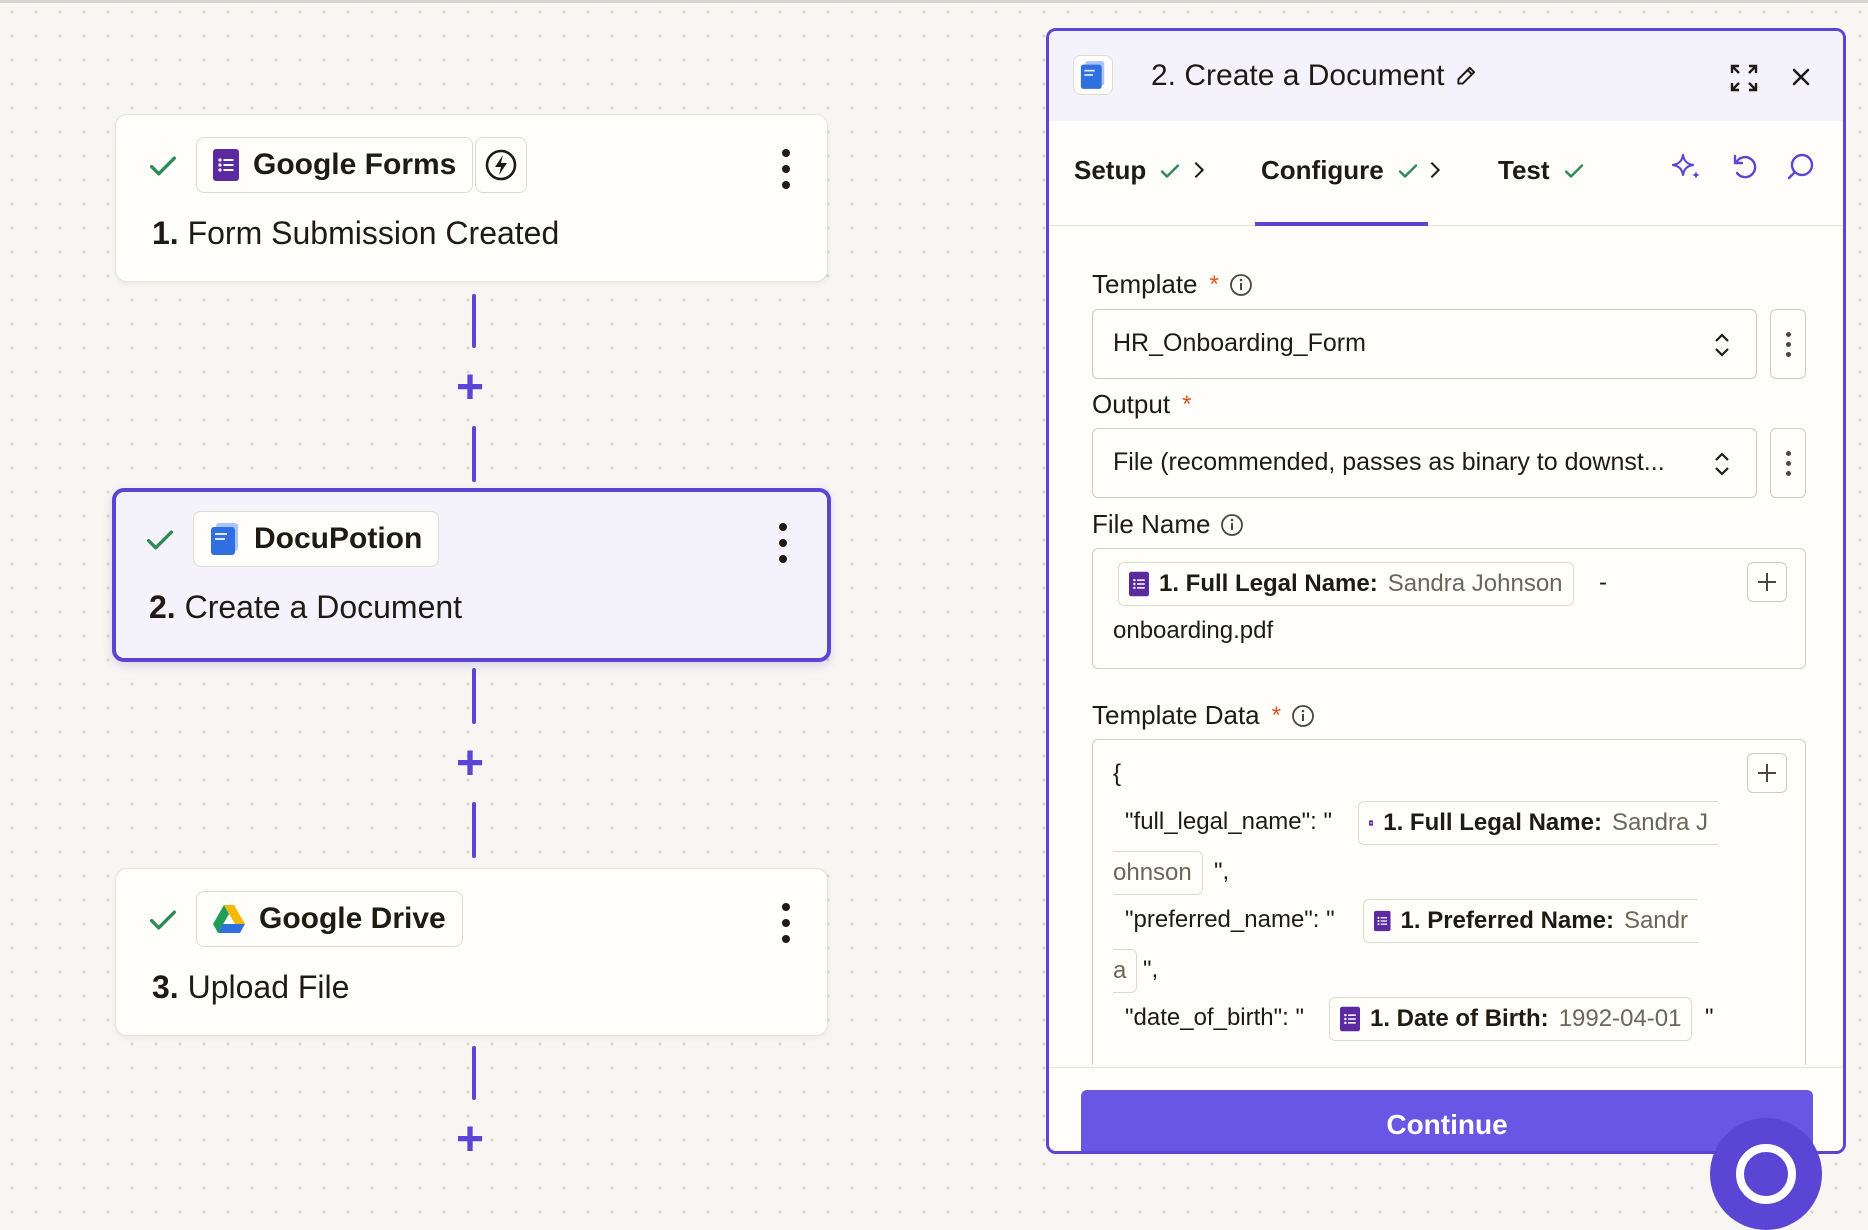 This screenshot has height=1230, width=1868. Describe the element at coordinates (1168, 524) in the screenshot. I see `file-name-label: File Name` at that location.